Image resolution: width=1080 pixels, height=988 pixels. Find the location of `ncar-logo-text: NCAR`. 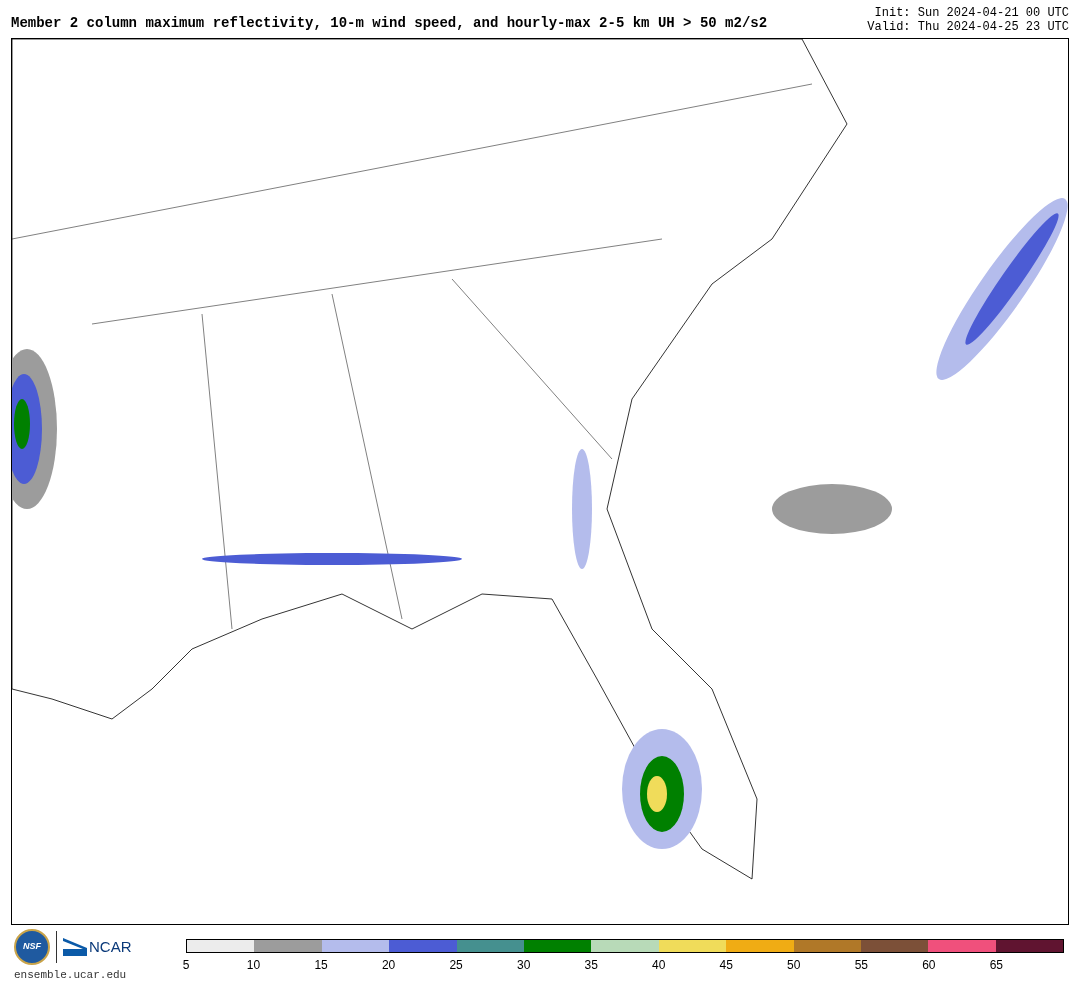

ncar-logo-text: NCAR is located at coordinates (110, 946).